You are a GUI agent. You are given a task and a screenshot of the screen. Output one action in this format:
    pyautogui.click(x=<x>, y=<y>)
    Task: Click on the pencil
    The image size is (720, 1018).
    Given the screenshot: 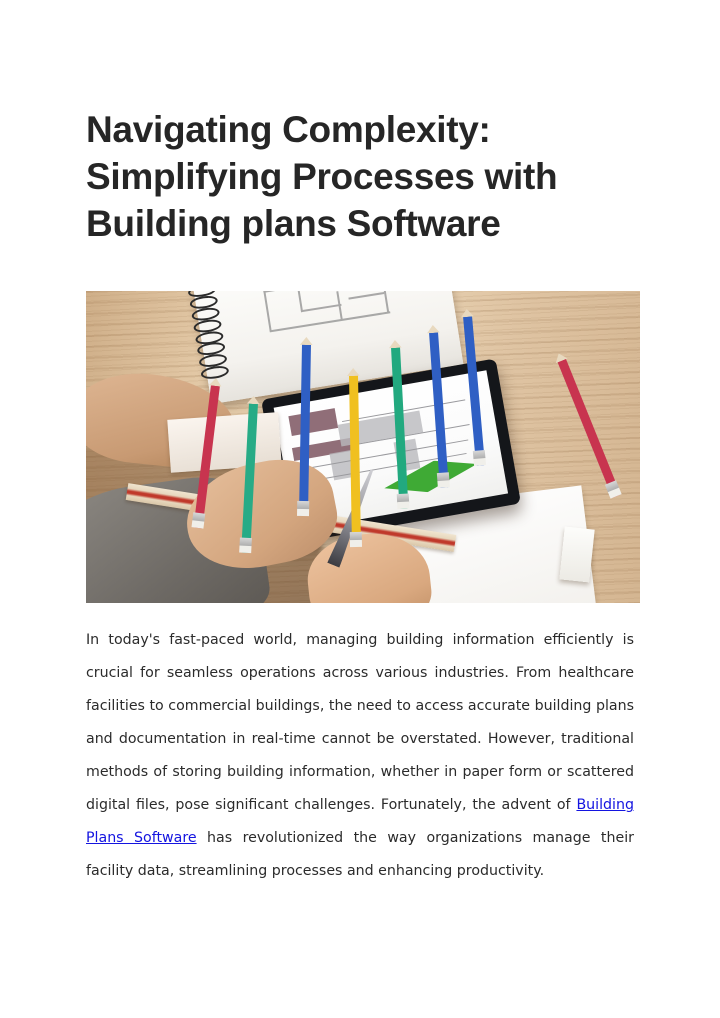 What is the action you would take?
    pyautogui.click(x=589, y=428)
    